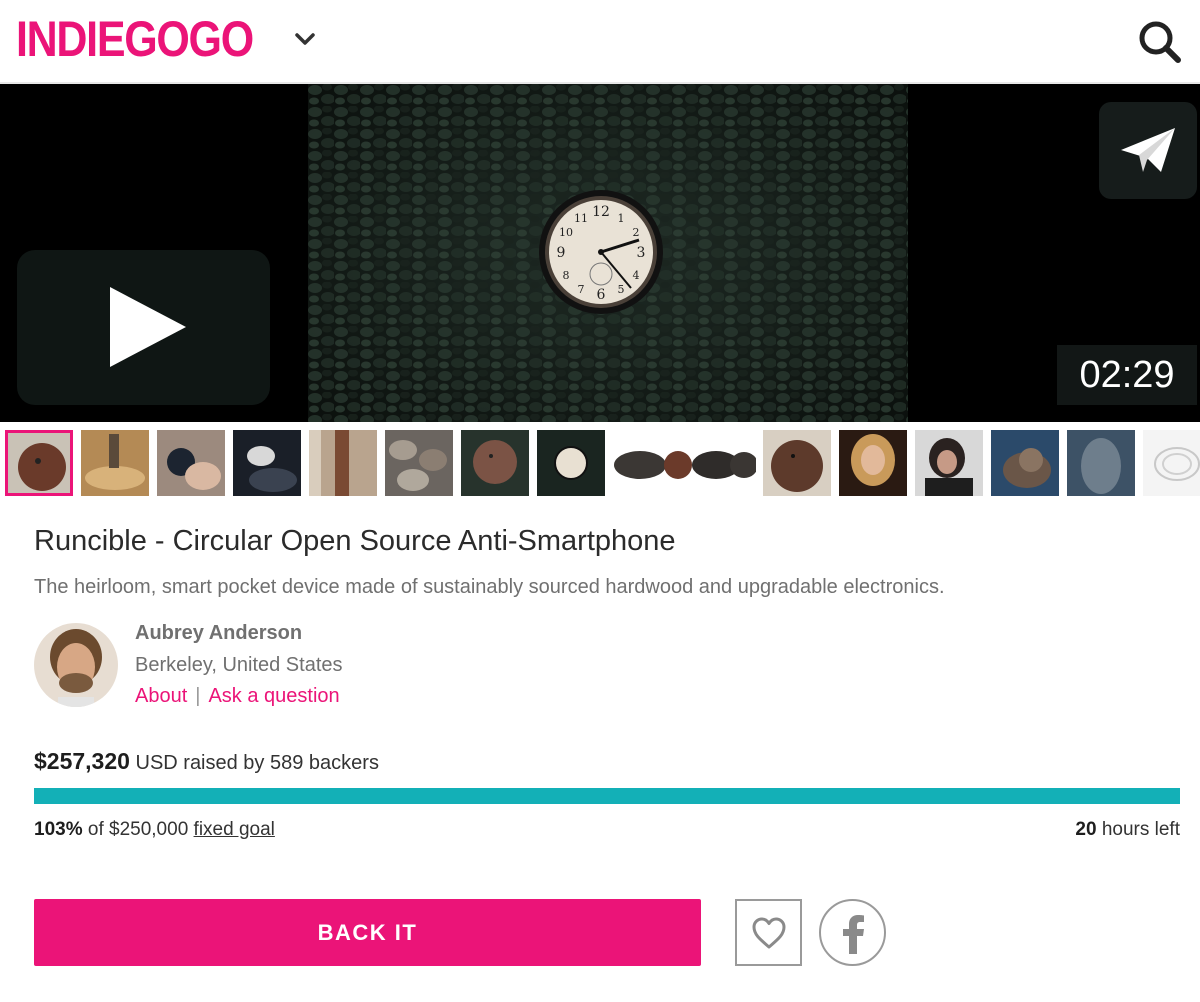 This screenshot has height=1002, width=1200. Describe the element at coordinates (561, 253) in the screenshot. I see `svg-text: 9` at that location.